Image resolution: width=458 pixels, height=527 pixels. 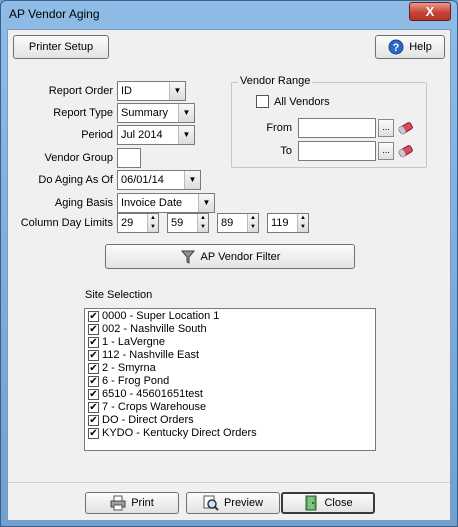 I want to click on title-bar: AP Vendor Aging X, so click(x=229, y=14).